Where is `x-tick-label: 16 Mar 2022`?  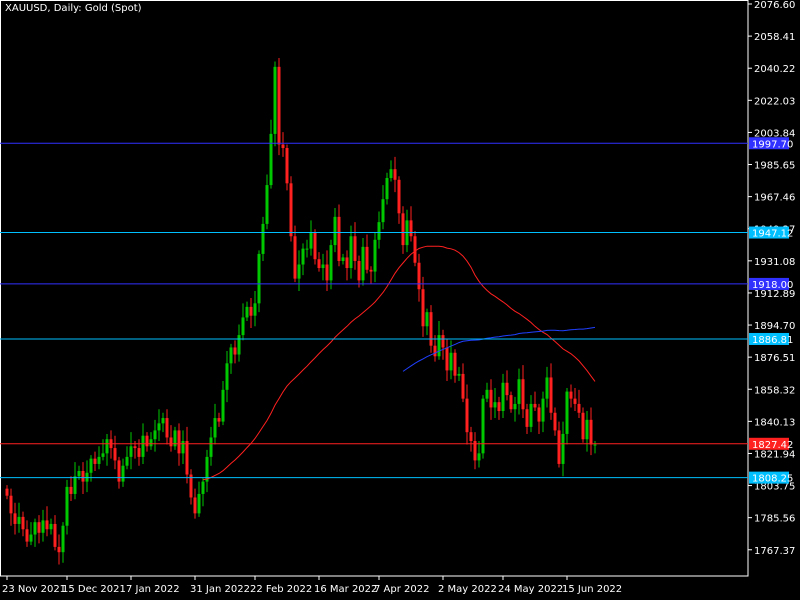 x-tick-label: 16 Mar 2022 is located at coordinates (345, 589).